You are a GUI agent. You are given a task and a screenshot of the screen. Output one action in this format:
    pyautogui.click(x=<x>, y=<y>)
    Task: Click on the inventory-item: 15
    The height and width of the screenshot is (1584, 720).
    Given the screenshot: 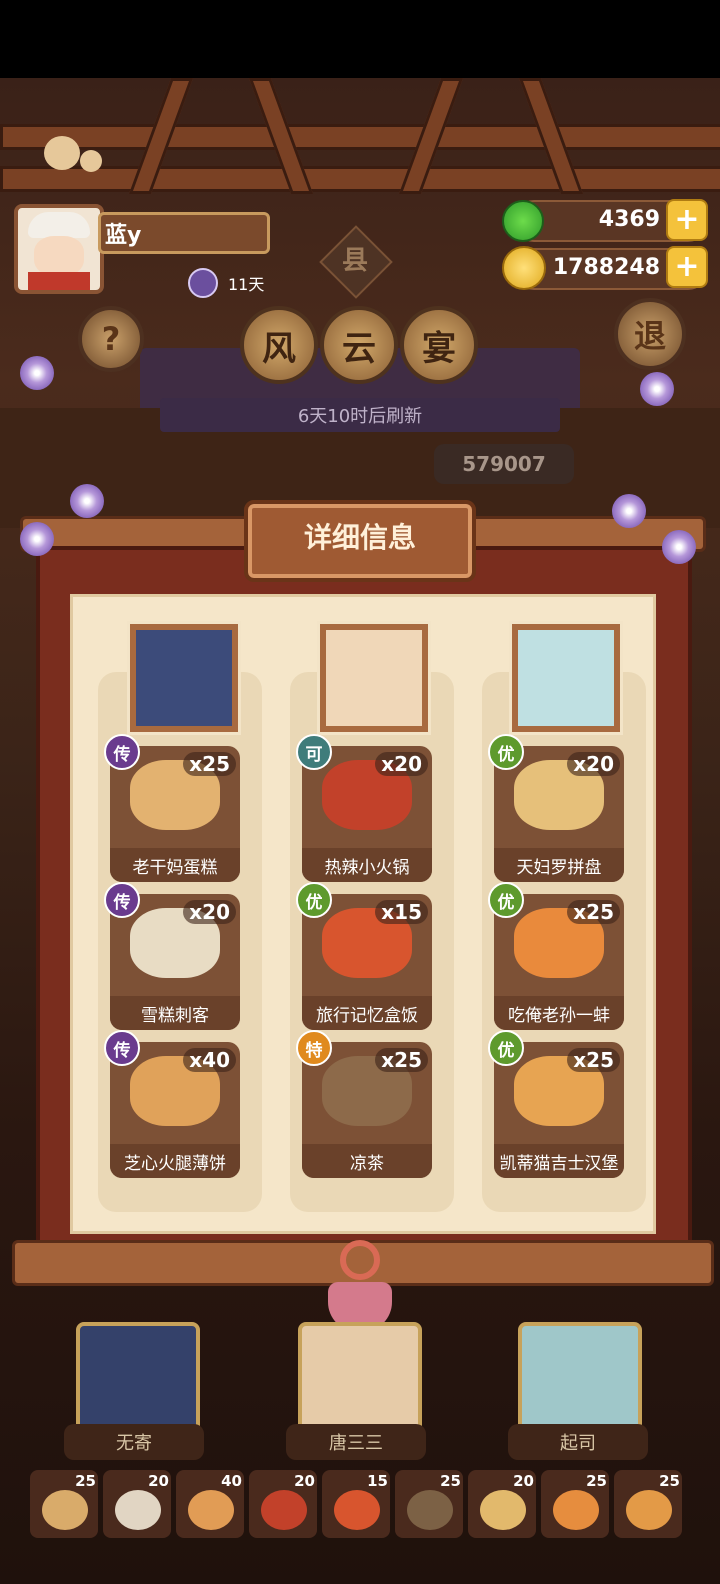 What is the action you would take?
    pyautogui.click(x=356, y=1504)
    